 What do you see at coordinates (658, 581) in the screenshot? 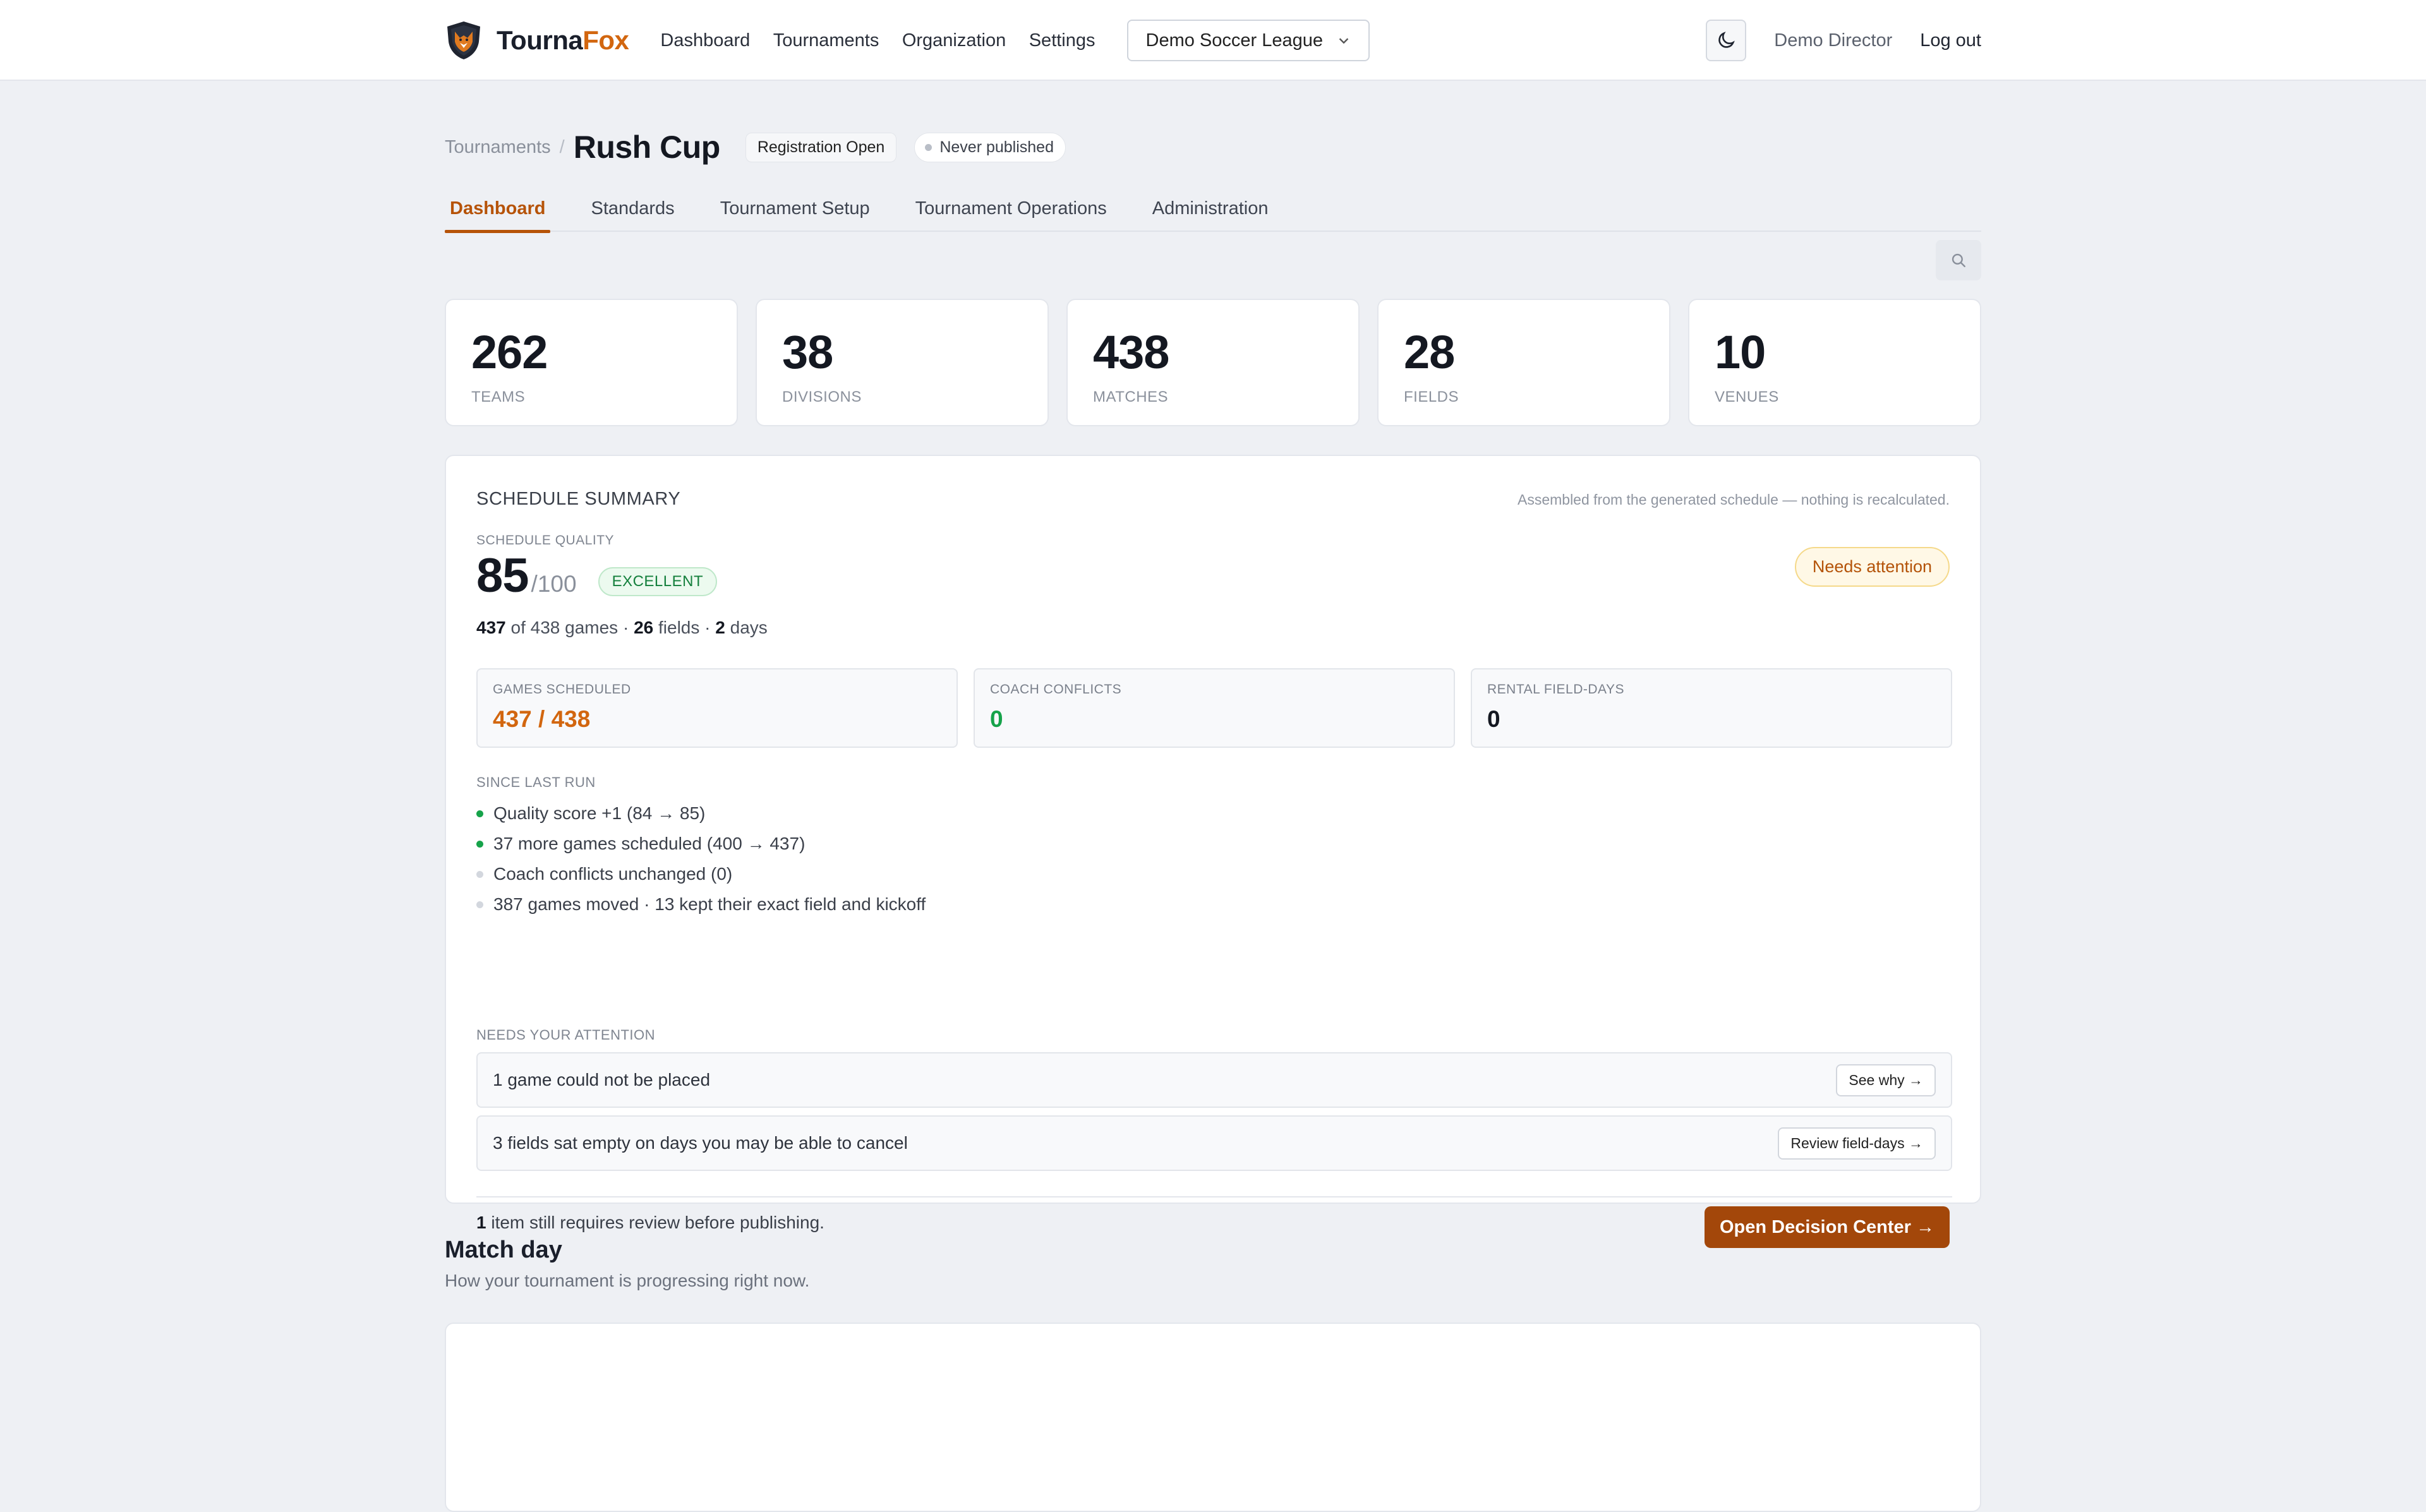
I see `quality-badge: EXCELLENT` at bounding box center [658, 581].